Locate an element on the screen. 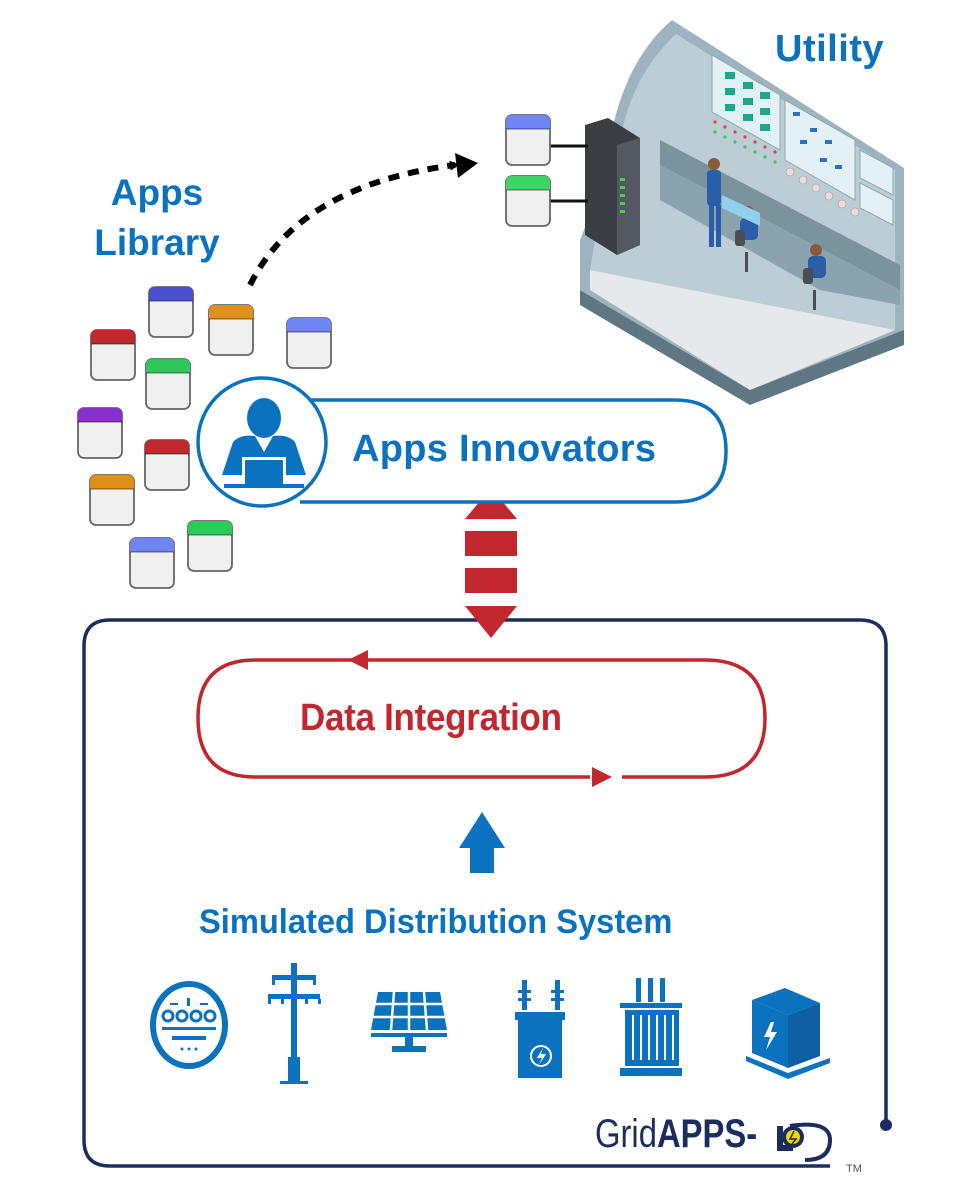  gridapps-d-logo: GridAPPS- is located at coordinates (676, 1134).